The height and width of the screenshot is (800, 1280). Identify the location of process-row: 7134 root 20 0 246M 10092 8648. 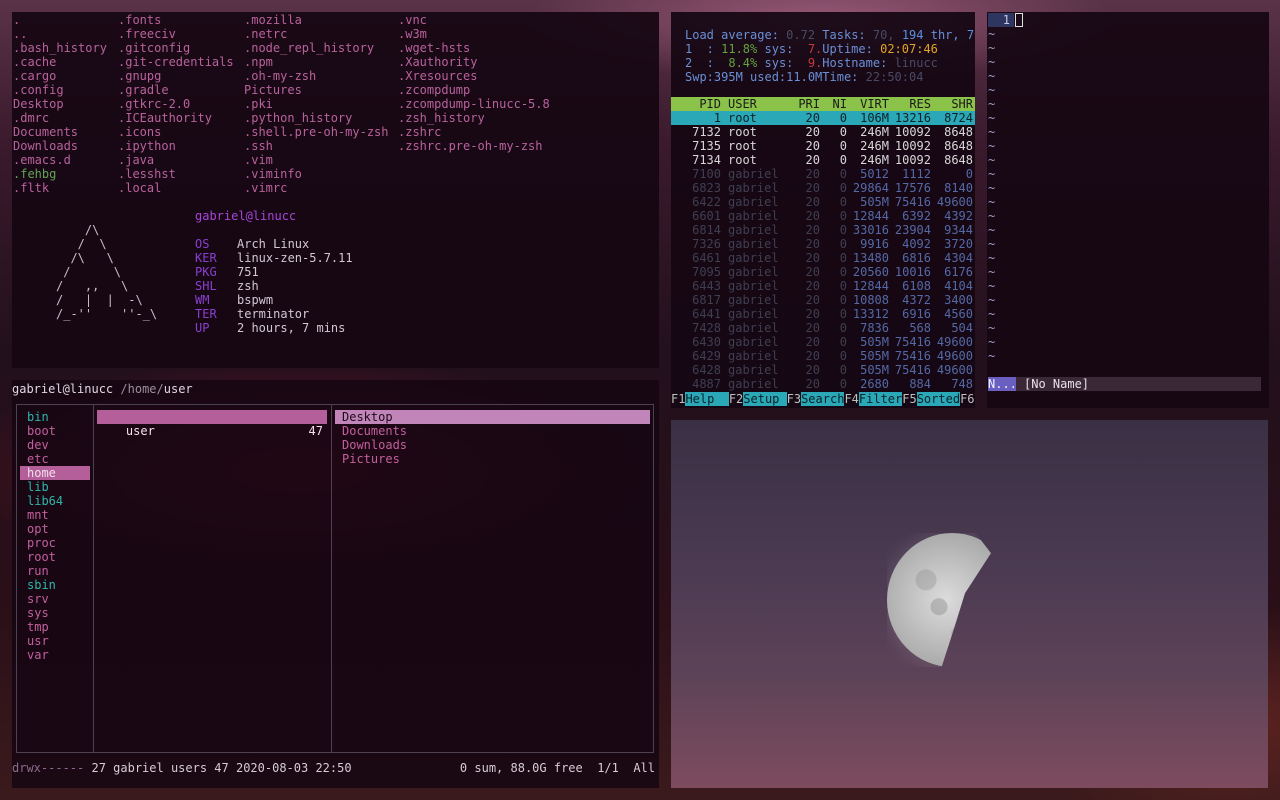
(823, 160).